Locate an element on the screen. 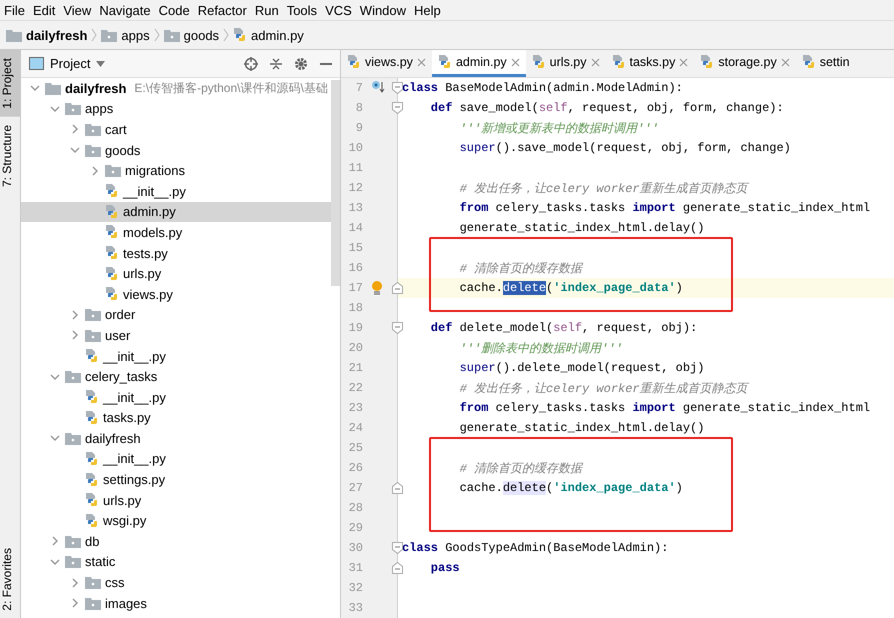 Image resolution: width=894 pixels, height=618 pixels. tree-item: cart is located at coordinates (176, 129).